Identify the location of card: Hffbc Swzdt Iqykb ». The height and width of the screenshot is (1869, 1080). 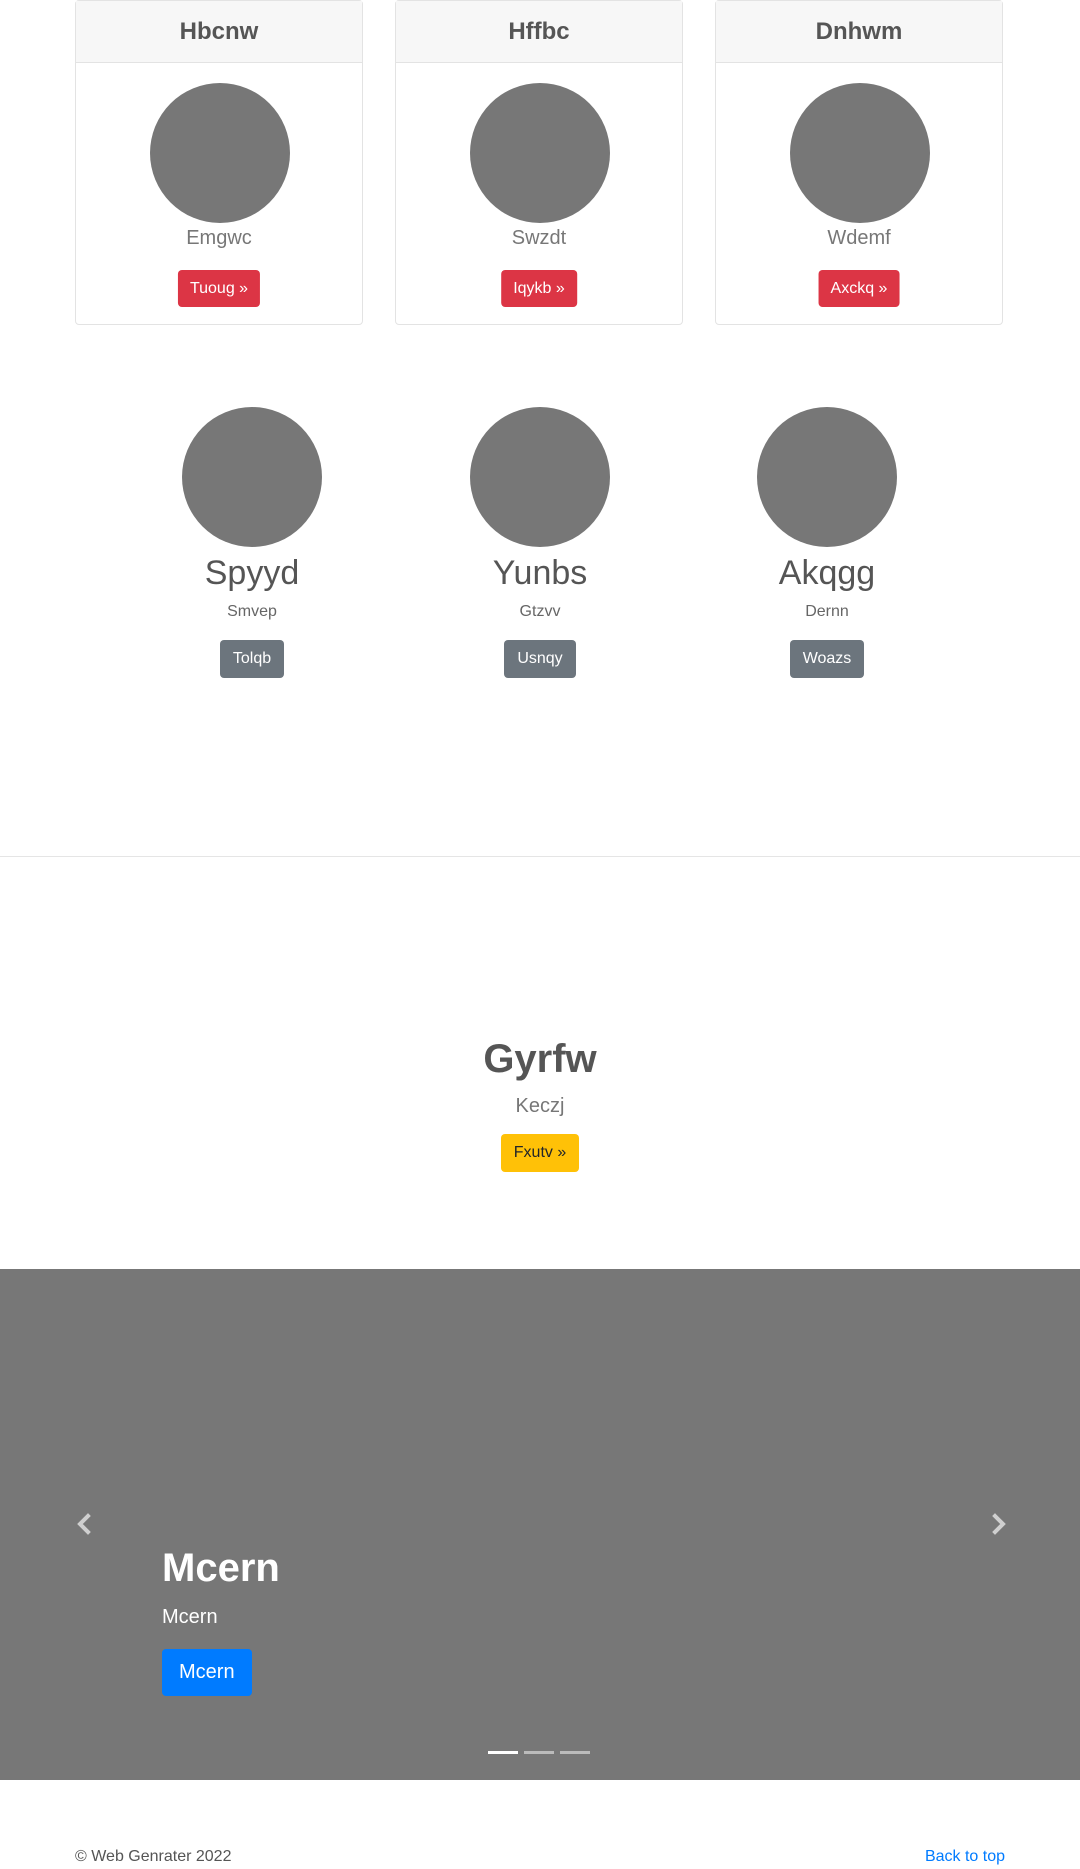
(539, 162).